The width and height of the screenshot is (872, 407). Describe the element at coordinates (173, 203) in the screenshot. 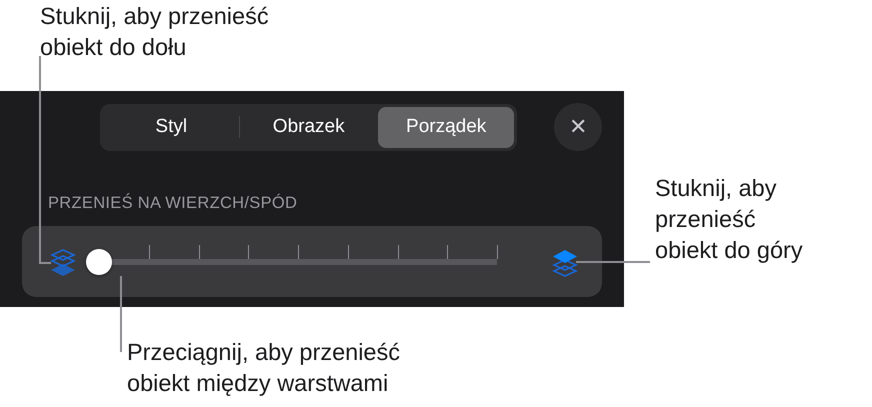

I see `section-label: PRZENIEŚ NA WIERZCH/SPÓD` at that location.